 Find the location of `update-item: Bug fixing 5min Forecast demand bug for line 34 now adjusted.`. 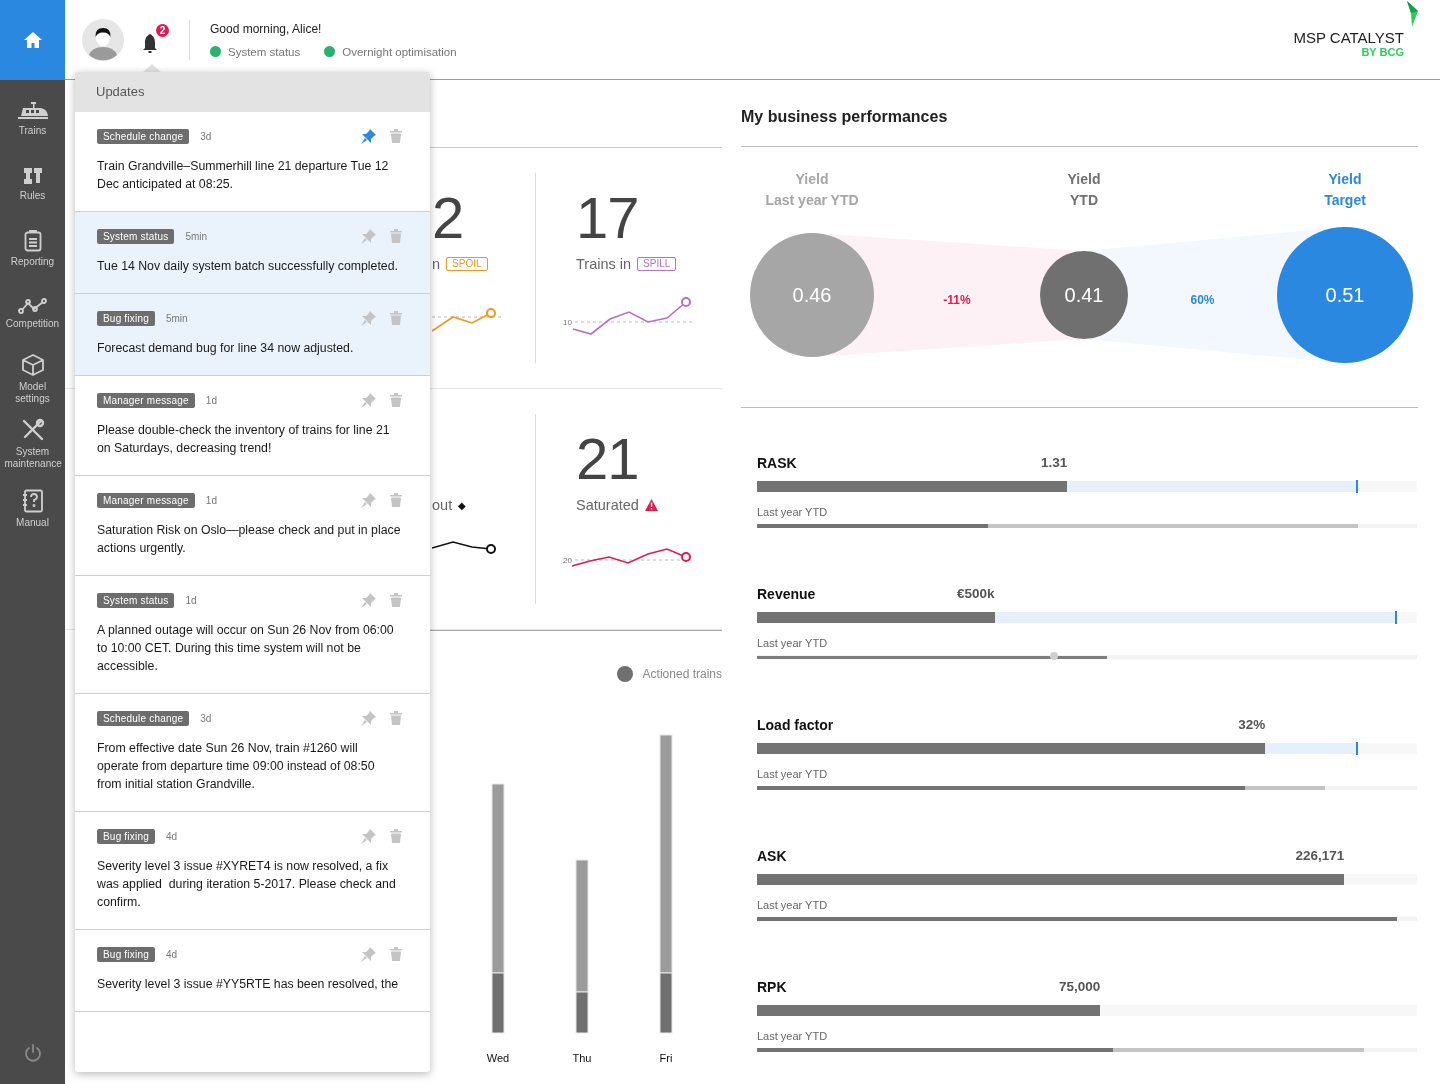

update-item: Bug fixing 5min Forecast demand bug for line 34 now adjusted. is located at coordinates (252, 335).